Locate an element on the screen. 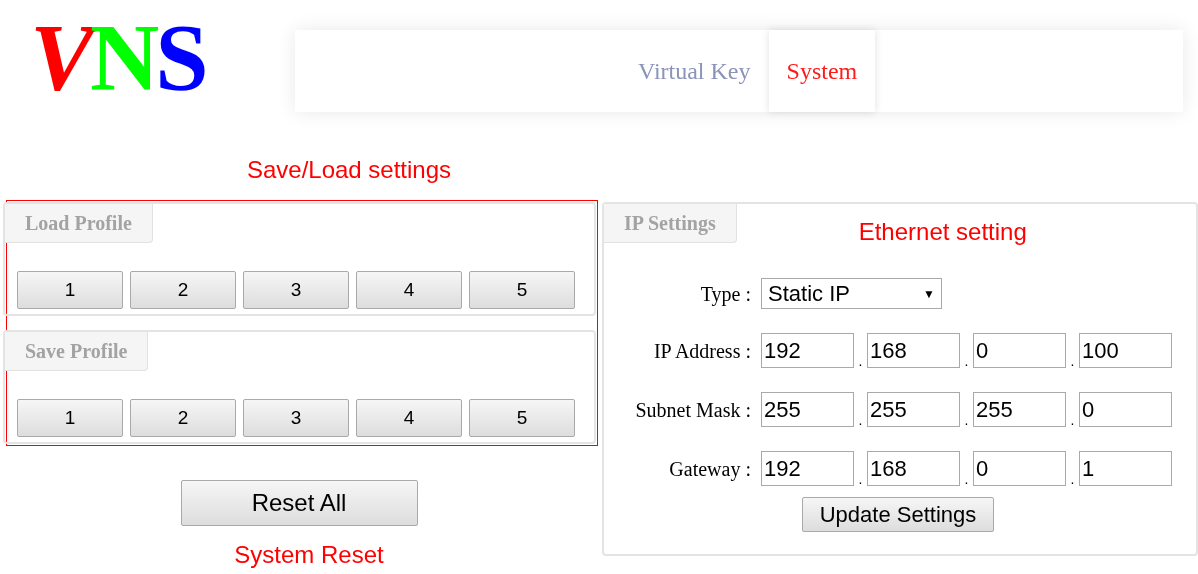 The width and height of the screenshot is (1198, 574). update-settings-button: Update Settings is located at coordinates (898, 514).